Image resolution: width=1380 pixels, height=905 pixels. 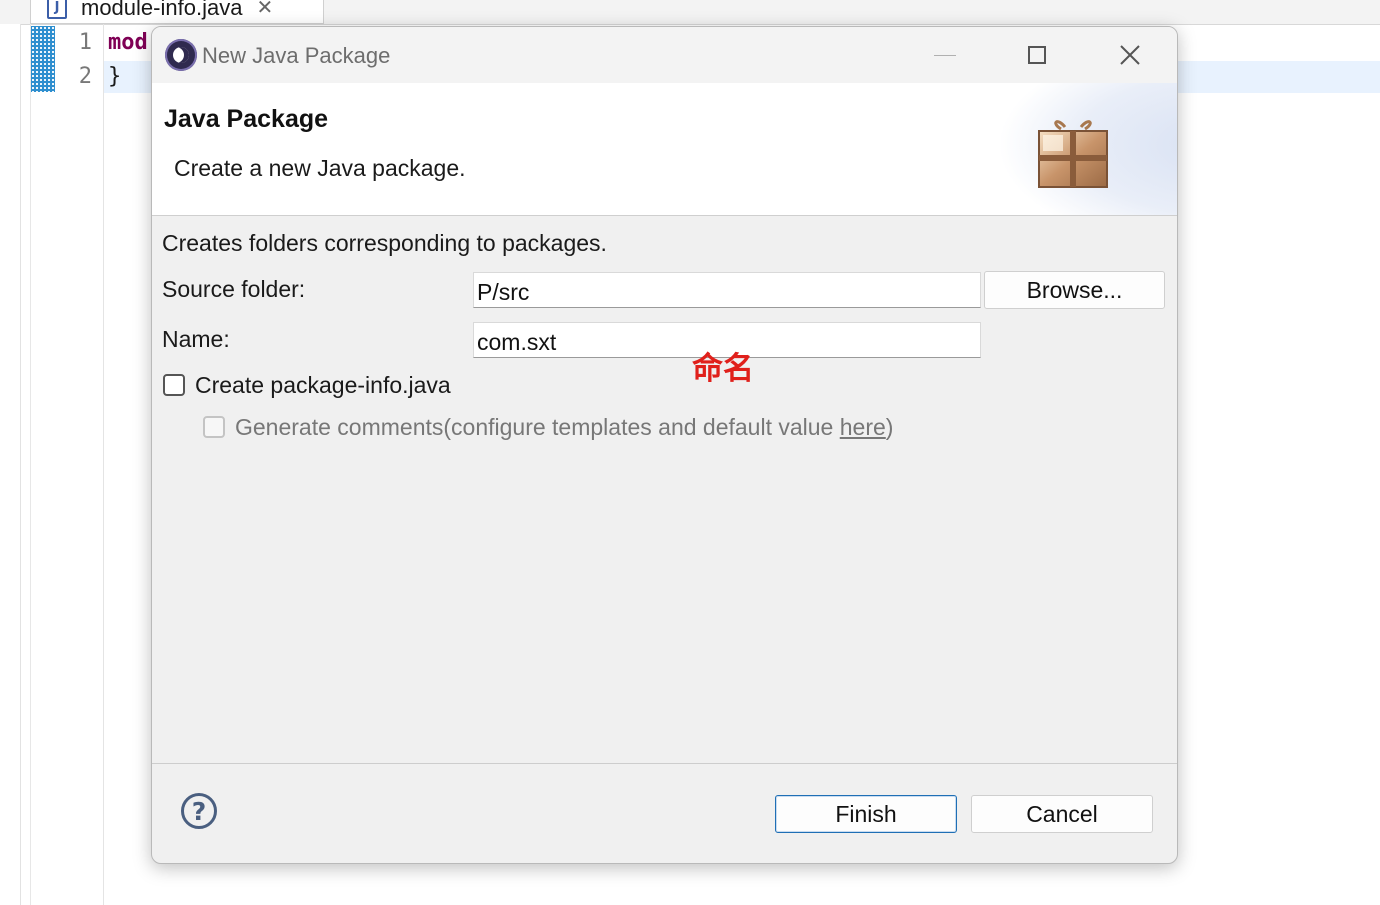 I want to click on wizard-banner: Java Package Create a new Java package., so click(x=664, y=149).